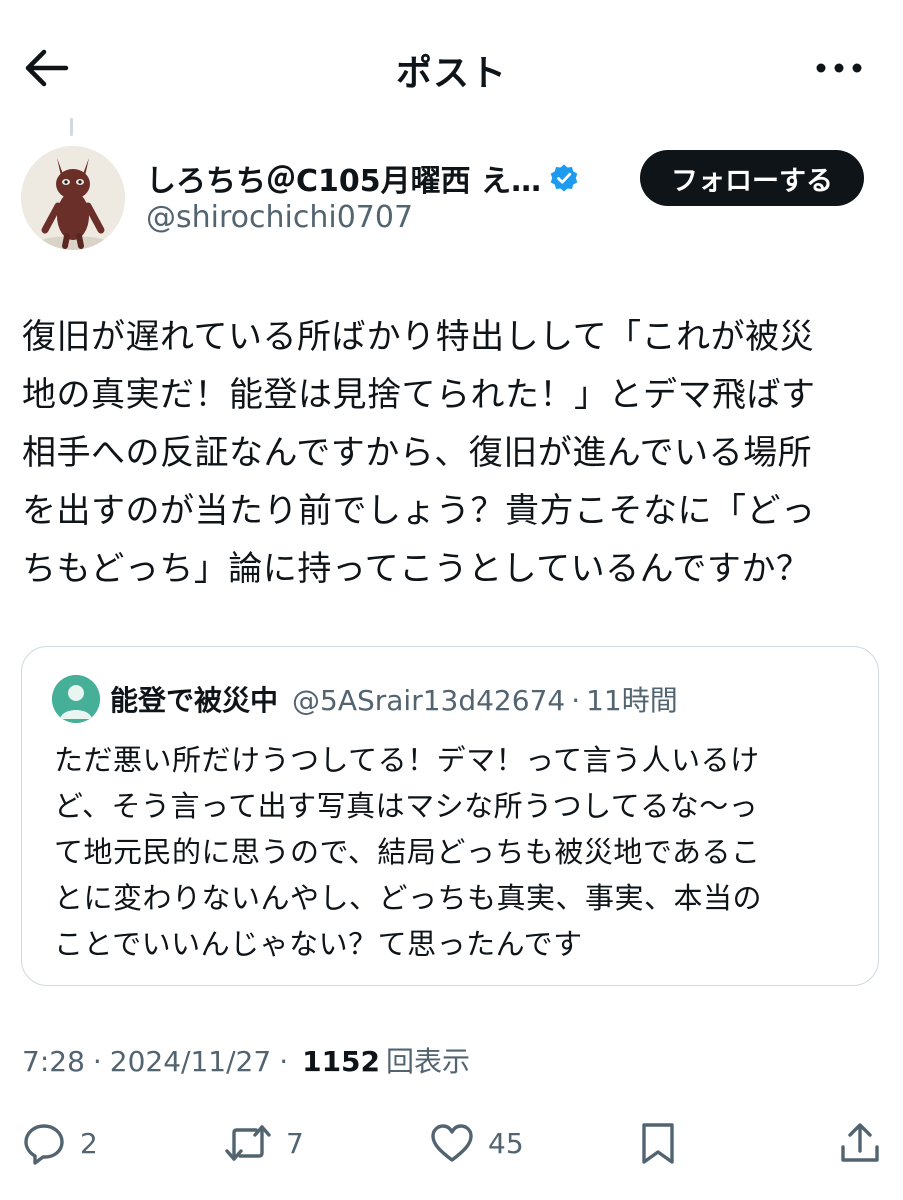 Image resolution: width=903 pixels, height=1200 pixels. Describe the element at coordinates (632, 700) in the screenshot. I see `quoted-timestamp: 11時間` at that location.